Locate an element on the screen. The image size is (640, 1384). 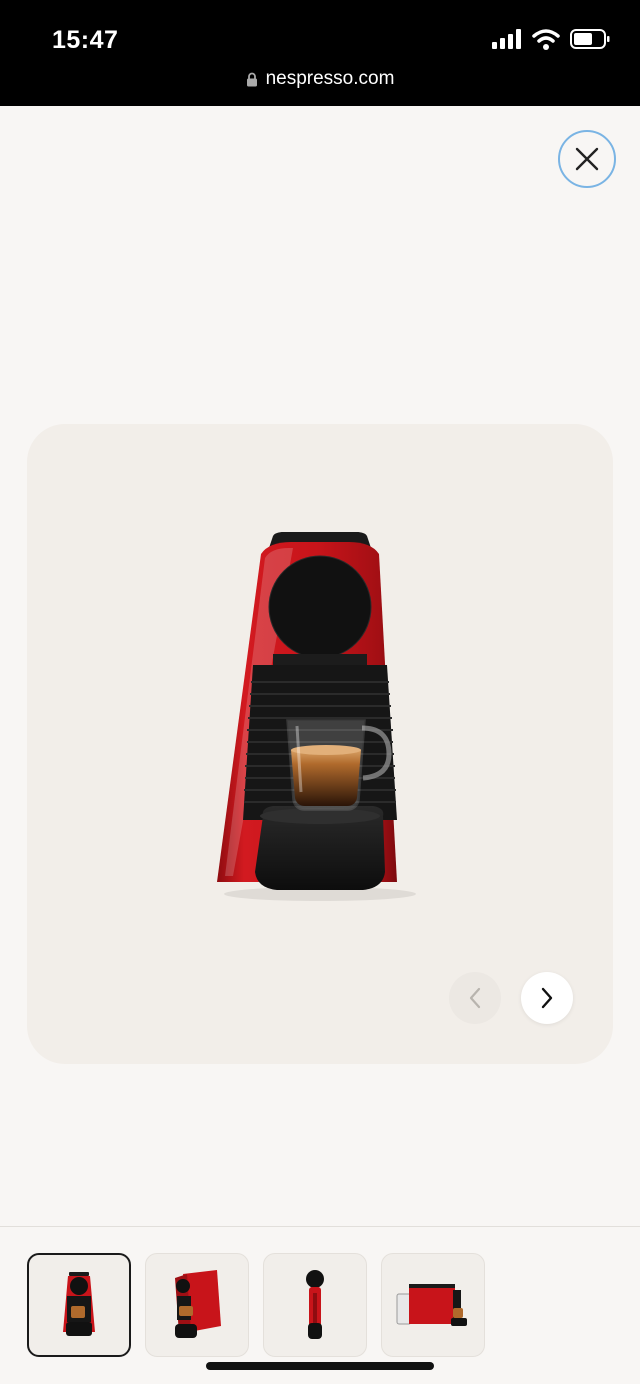
machine-side-thumbnail is located at coordinates (315, 1304).